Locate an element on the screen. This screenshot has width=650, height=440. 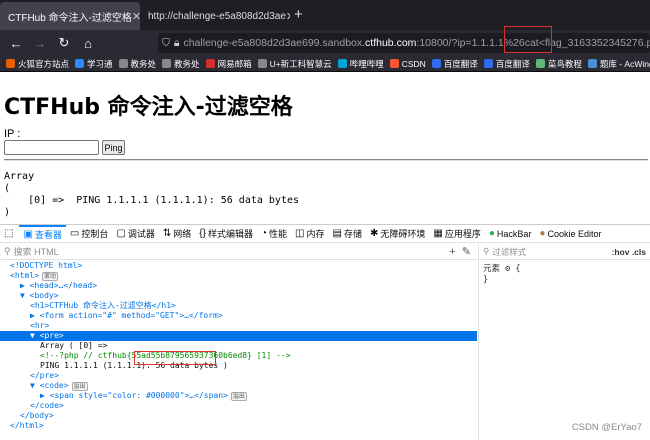
tab-storage: ▤存储 is located at coordinates (347, 234).